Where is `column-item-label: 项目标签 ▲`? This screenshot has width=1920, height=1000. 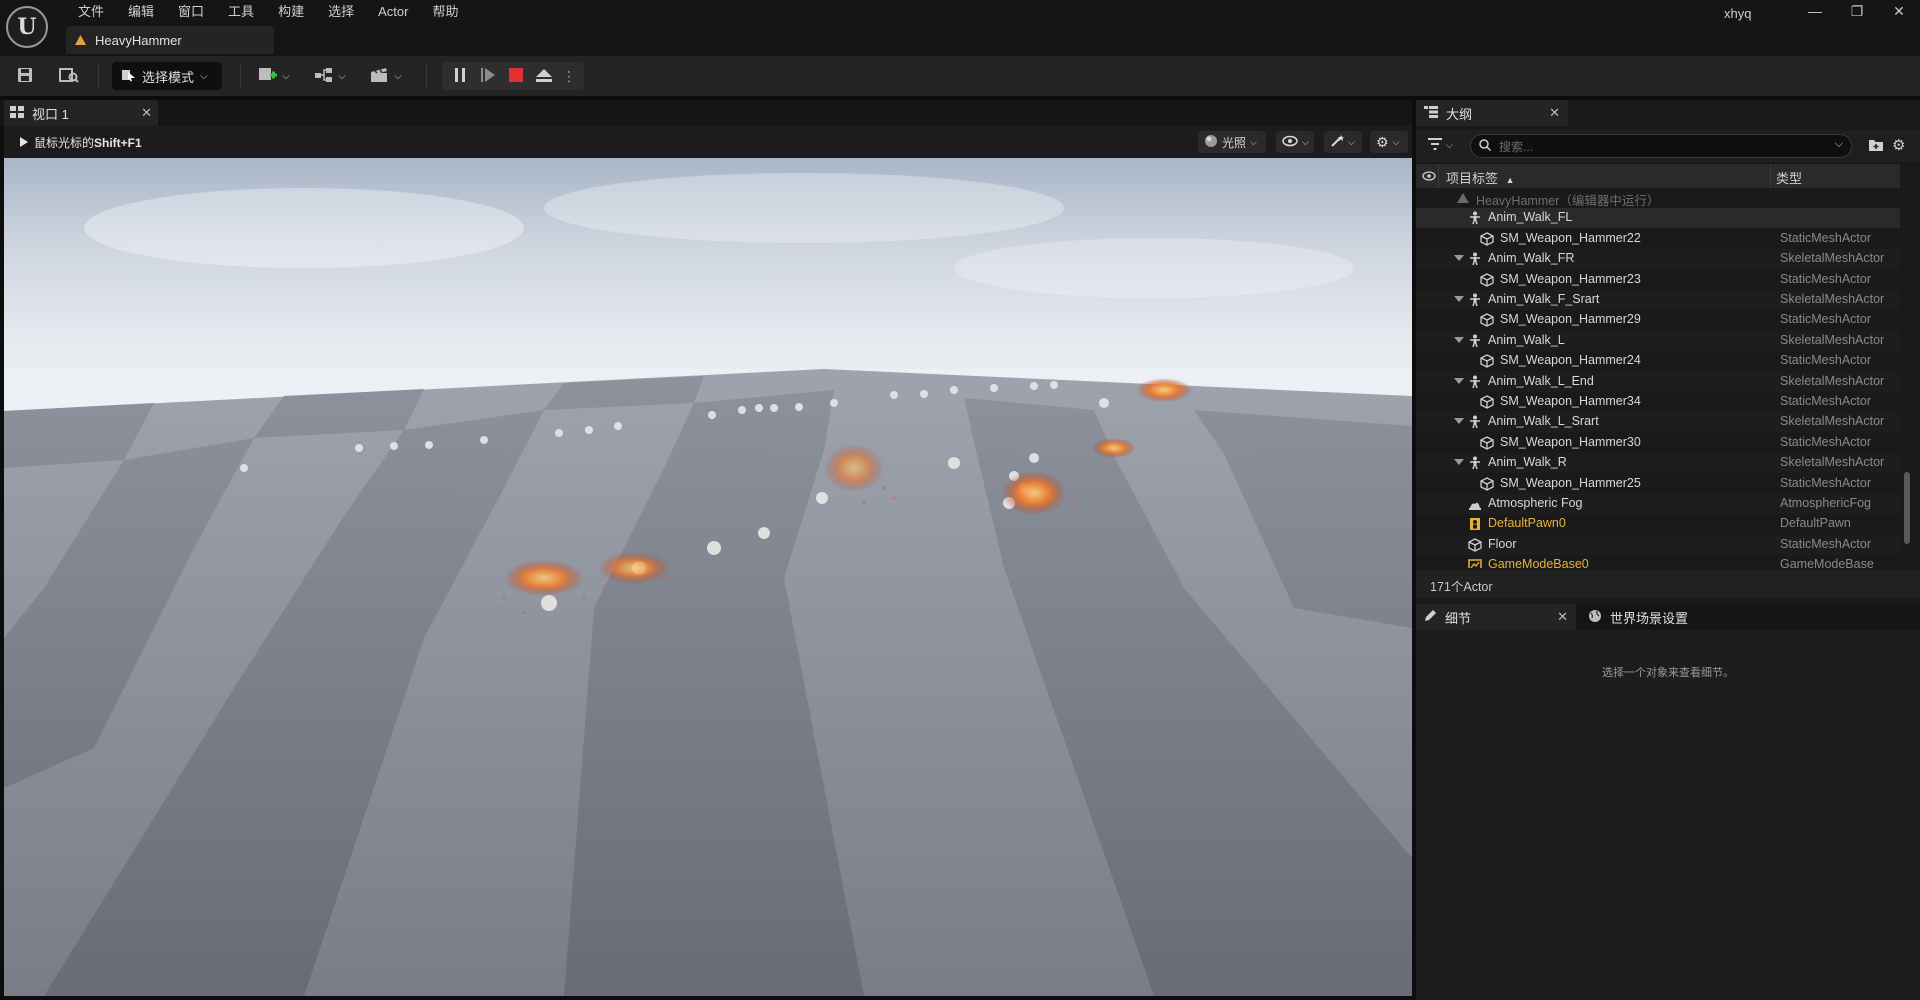
column-item-label: 项目标签 ▲ is located at coordinates (1480, 177).